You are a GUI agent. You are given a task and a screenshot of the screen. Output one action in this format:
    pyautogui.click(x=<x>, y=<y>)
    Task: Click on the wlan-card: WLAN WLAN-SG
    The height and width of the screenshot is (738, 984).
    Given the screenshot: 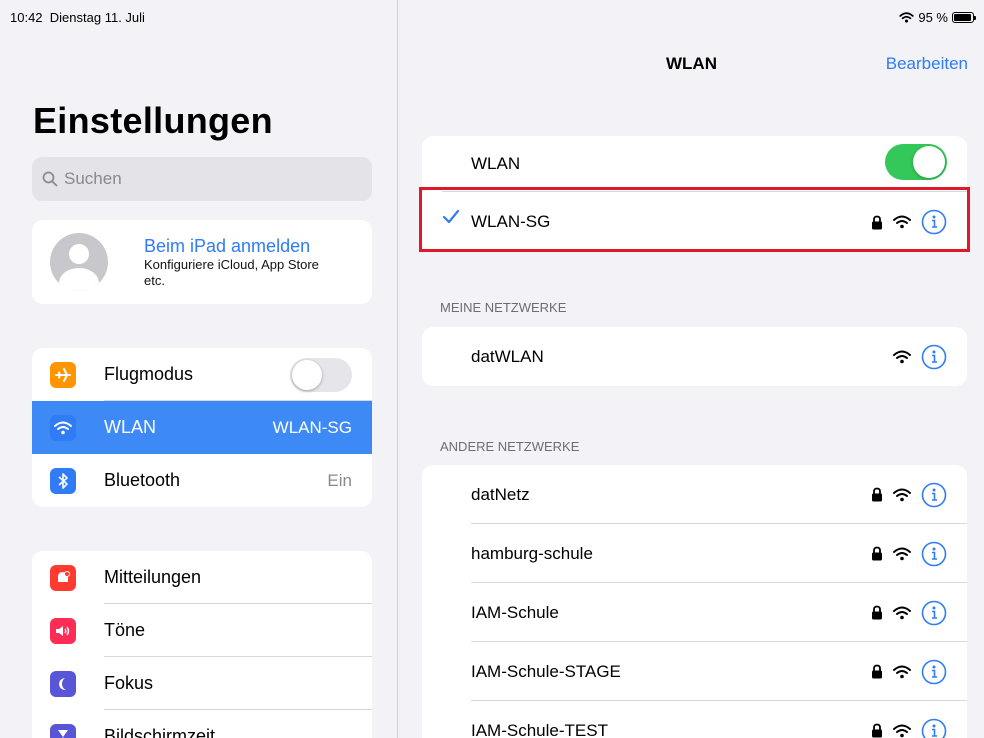 What is the action you would take?
    pyautogui.click(x=694, y=194)
    